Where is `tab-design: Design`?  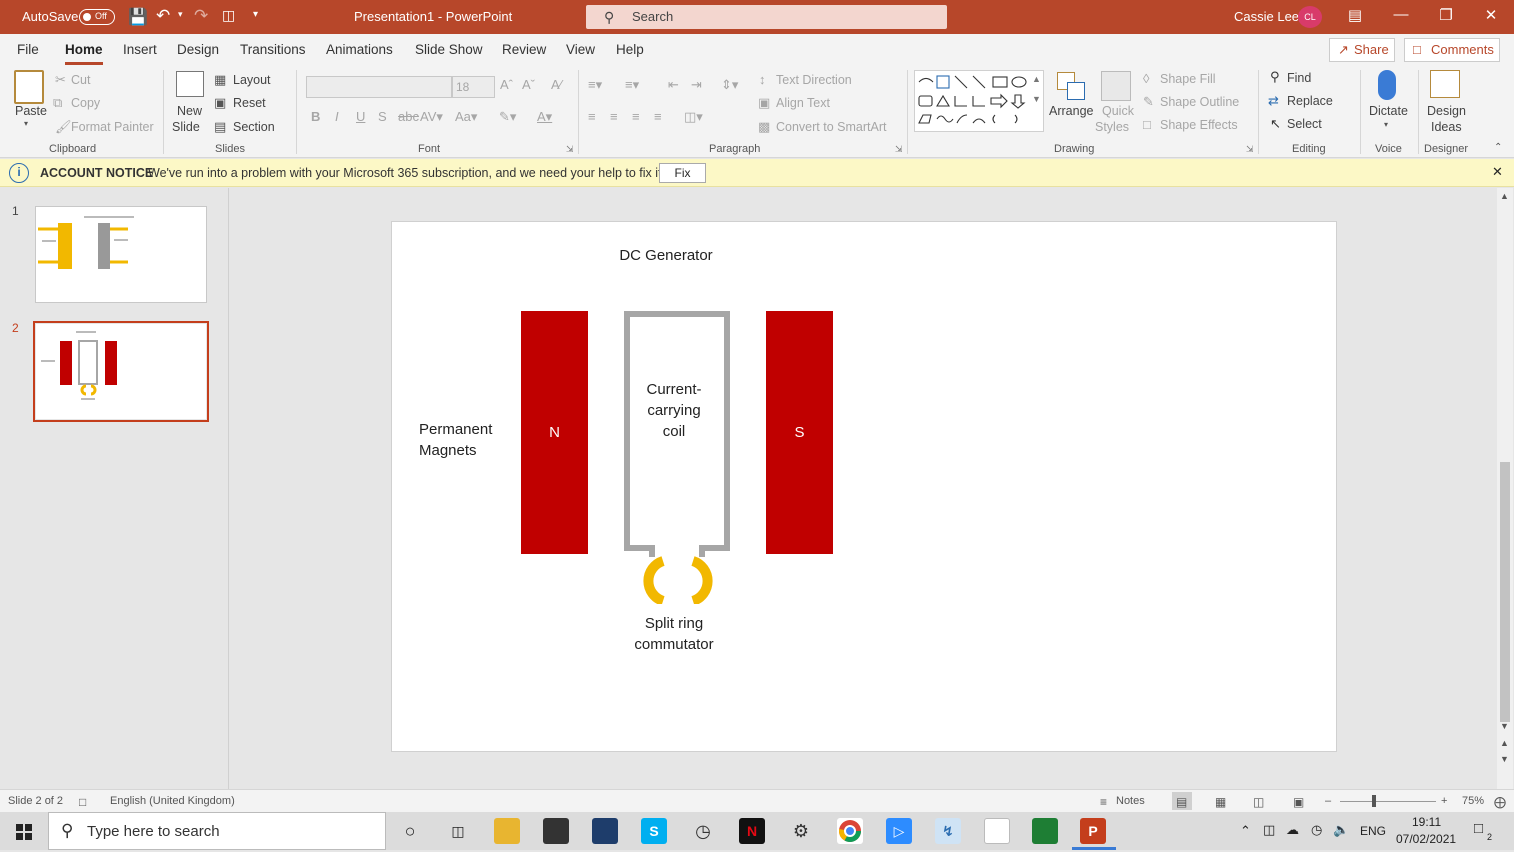
tab-design: Design is located at coordinates (198, 49).